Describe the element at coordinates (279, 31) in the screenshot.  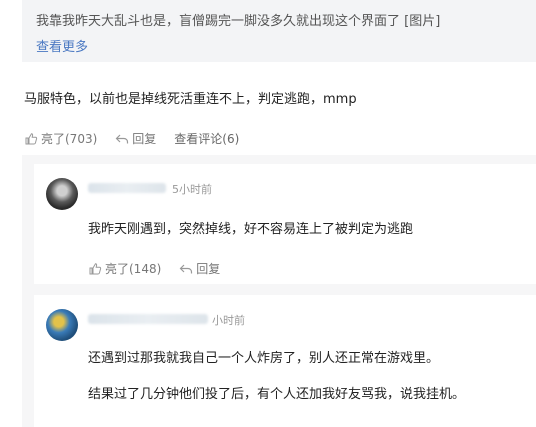
I see `quoted-comment: 我靠我昨天大乱斗也是，盲僧踢完一脚没多久就出现这个界面了 [图片] 查看更多` at that location.